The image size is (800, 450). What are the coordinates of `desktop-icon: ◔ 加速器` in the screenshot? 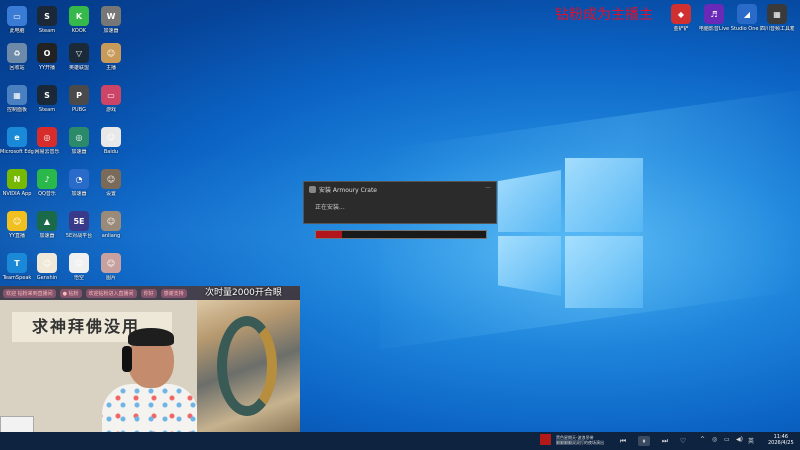 It's located at (79, 183).